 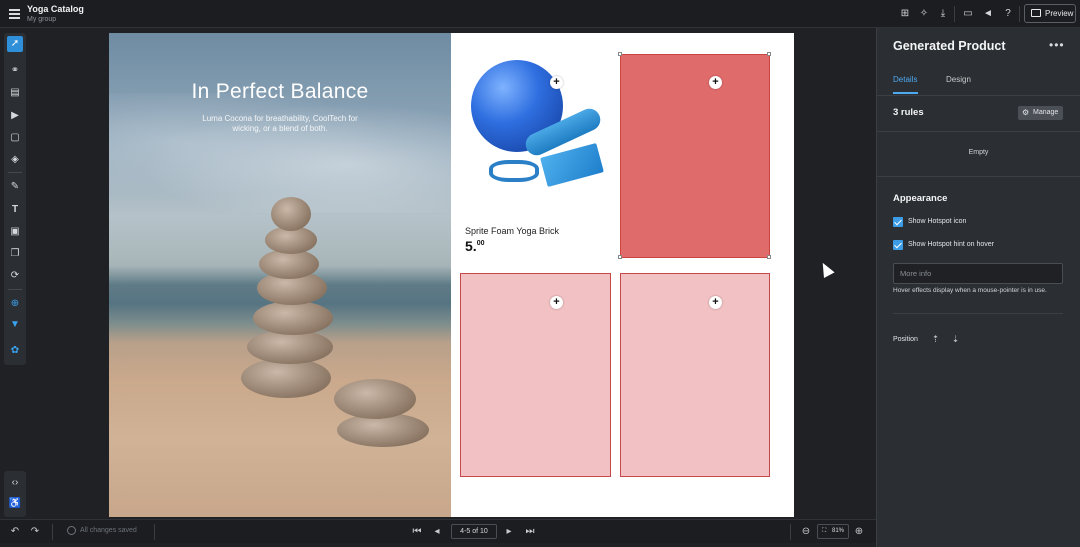 What do you see at coordinates (898, 245) in the screenshot?
I see `show-hotspot-hint-checkbox` at bounding box center [898, 245].